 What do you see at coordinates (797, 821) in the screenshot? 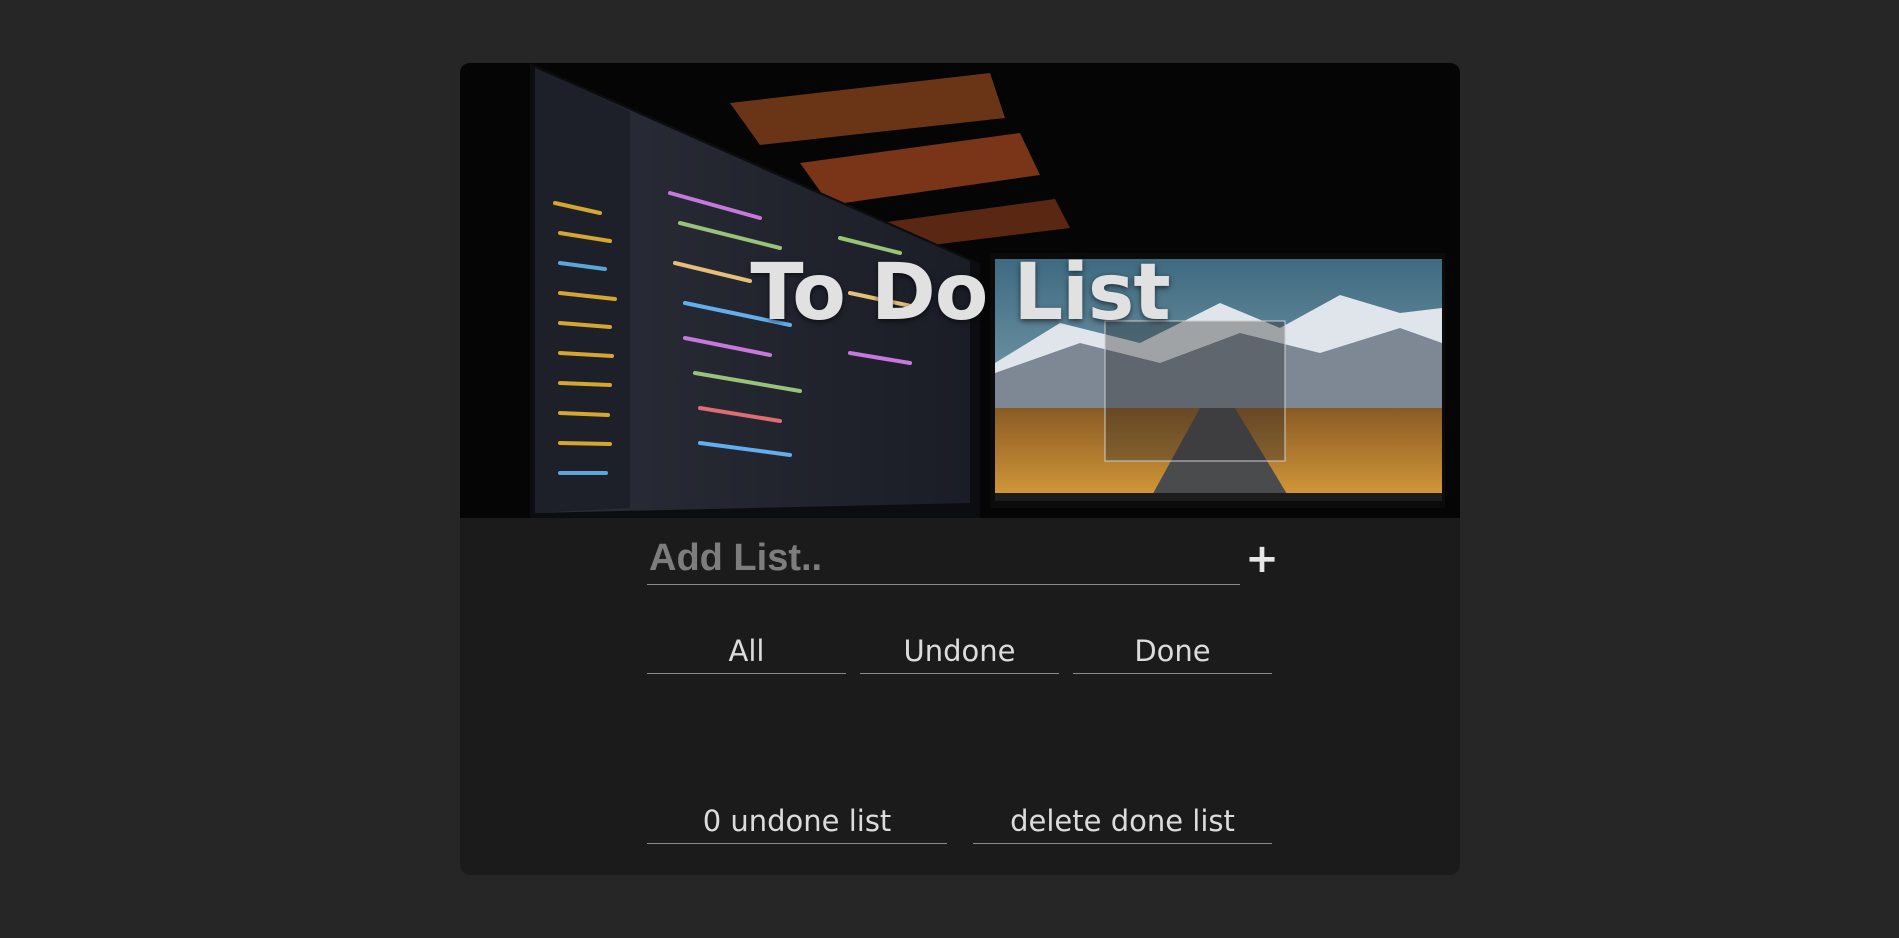
I see `undone-count: 0 undone list` at bounding box center [797, 821].